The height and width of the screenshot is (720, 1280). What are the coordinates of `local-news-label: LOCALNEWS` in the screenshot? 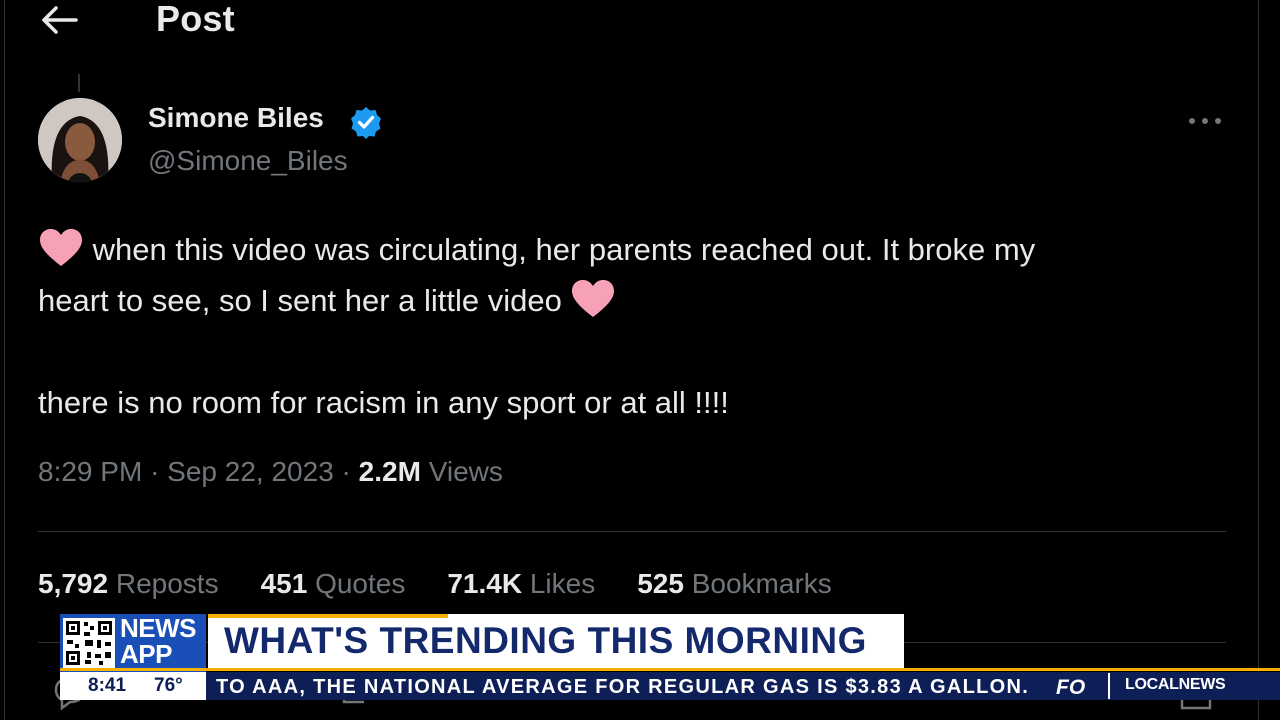 It's located at (1175, 684).